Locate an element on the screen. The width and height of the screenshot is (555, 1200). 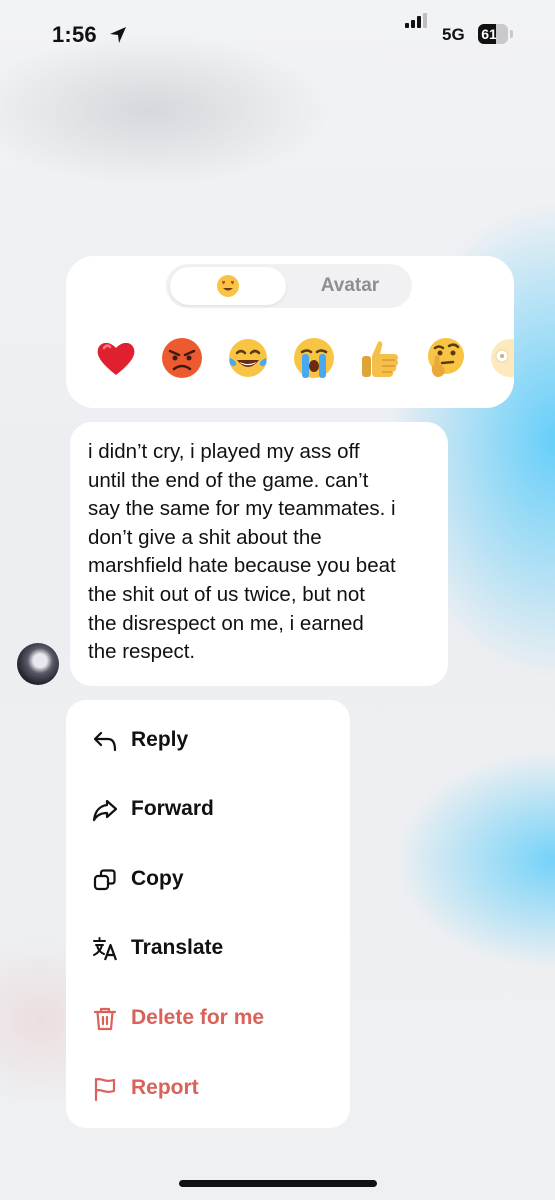
thumbs-up-emoji-icon is located at coordinates (380, 358).